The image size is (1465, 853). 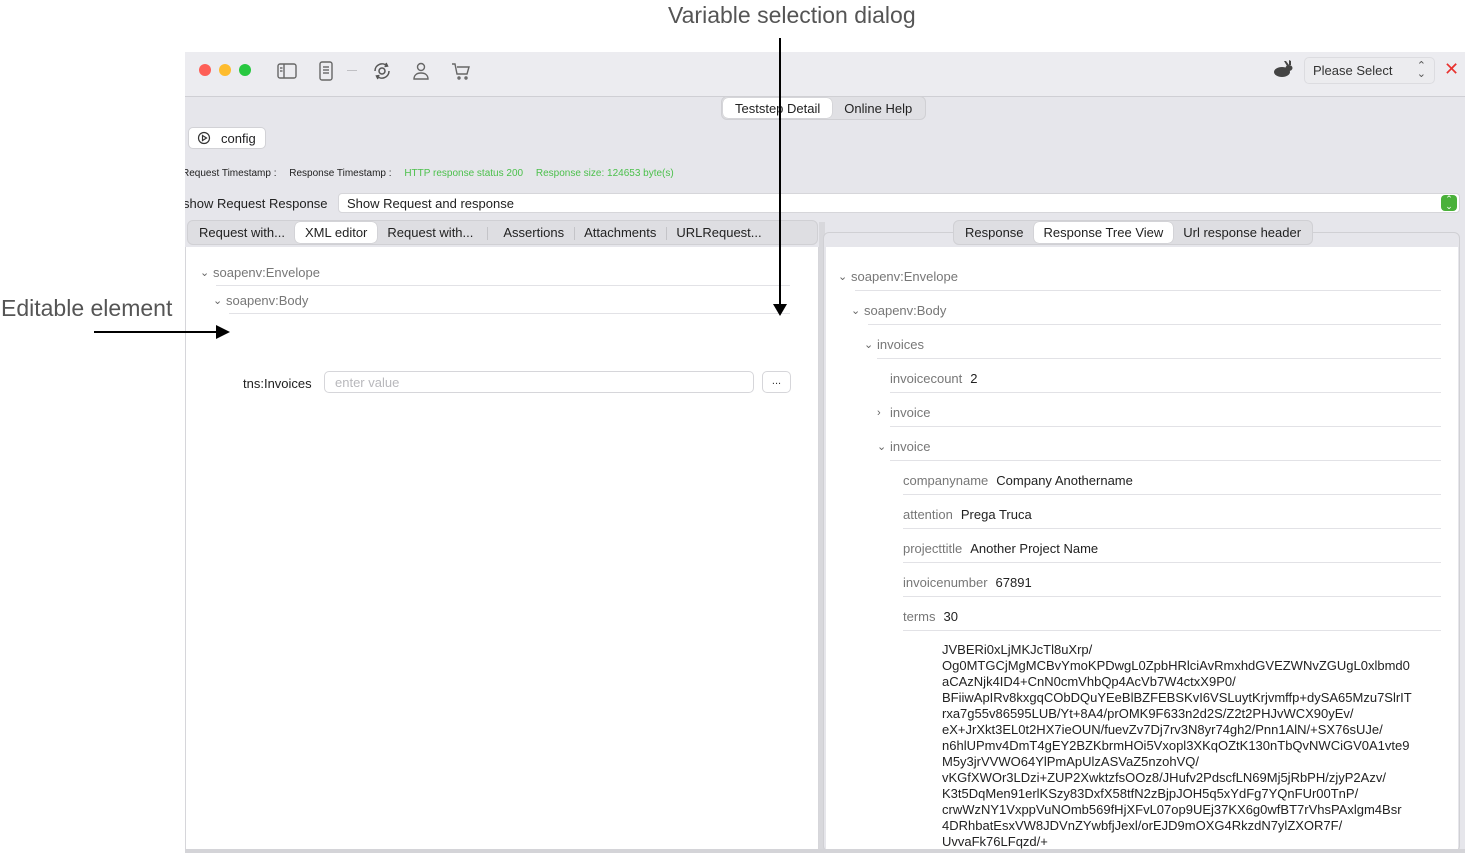 What do you see at coordinates (421, 71) in the screenshot?
I see `user-icon` at bounding box center [421, 71].